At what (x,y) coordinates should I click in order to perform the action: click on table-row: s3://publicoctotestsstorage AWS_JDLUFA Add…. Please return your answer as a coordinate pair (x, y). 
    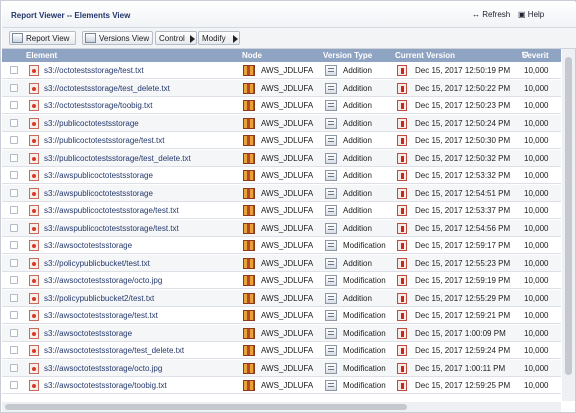
    Looking at the image, I should click on (281, 123).